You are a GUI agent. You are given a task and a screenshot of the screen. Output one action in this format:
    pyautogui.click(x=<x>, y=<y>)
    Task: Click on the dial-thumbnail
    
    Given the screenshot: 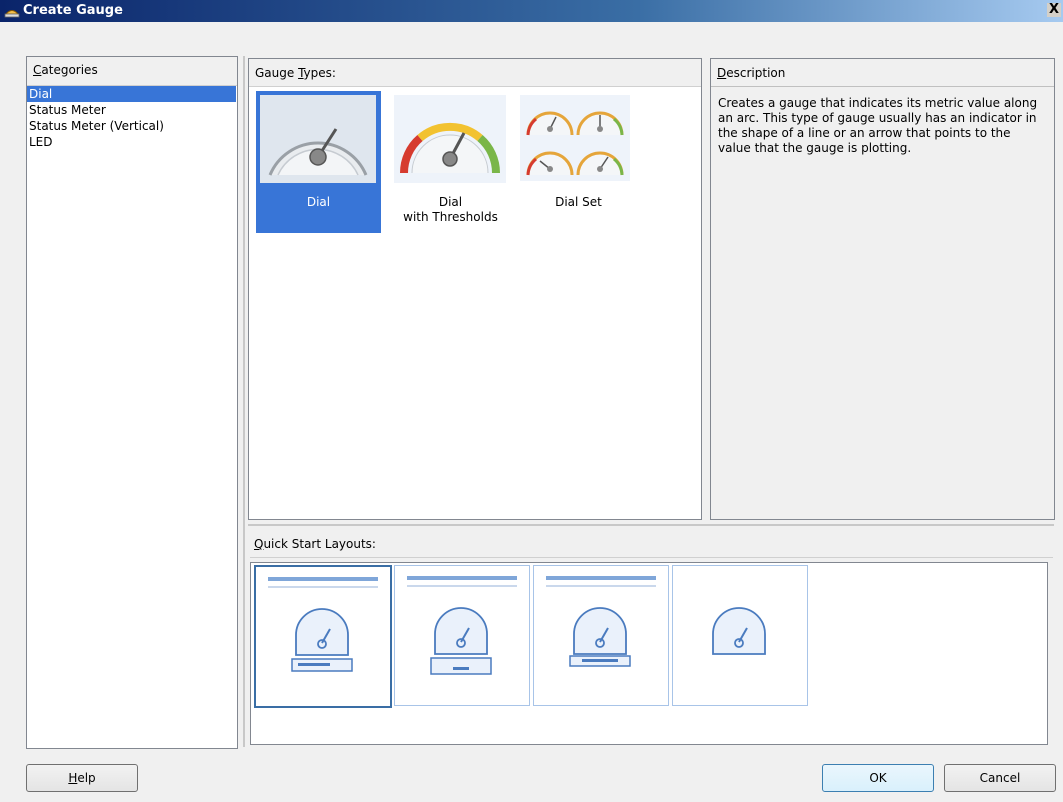 What is the action you would take?
    pyautogui.click(x=318, y=139)
    